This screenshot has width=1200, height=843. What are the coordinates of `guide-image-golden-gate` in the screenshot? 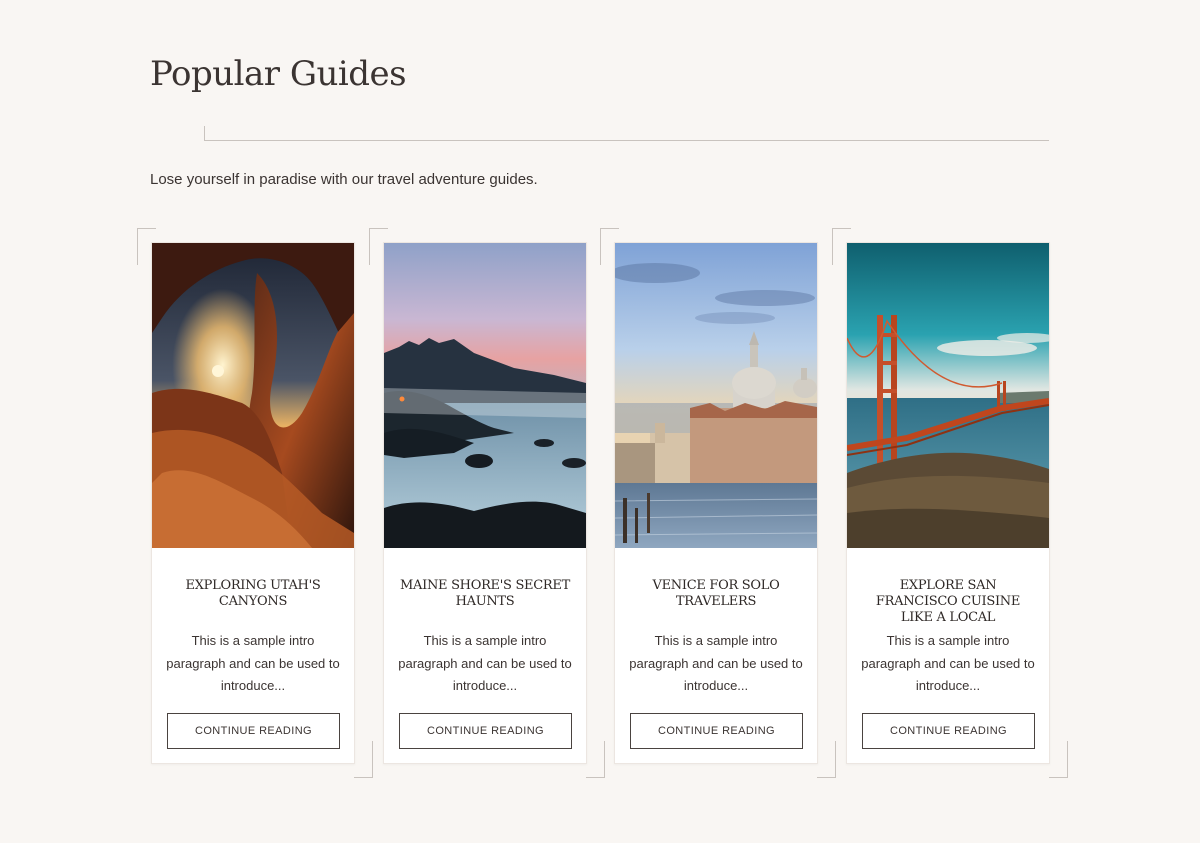 It's located at (948, 395).